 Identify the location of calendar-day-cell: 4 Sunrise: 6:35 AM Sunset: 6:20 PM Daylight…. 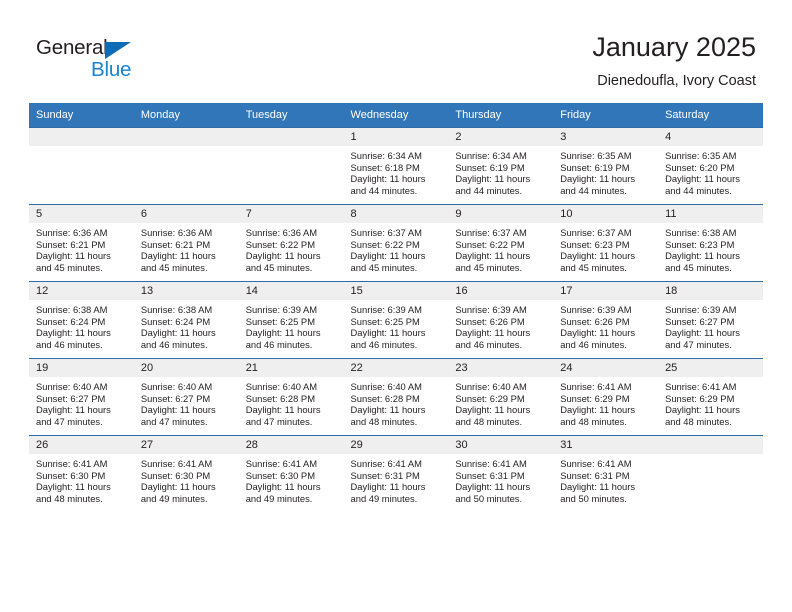
(710, 166).